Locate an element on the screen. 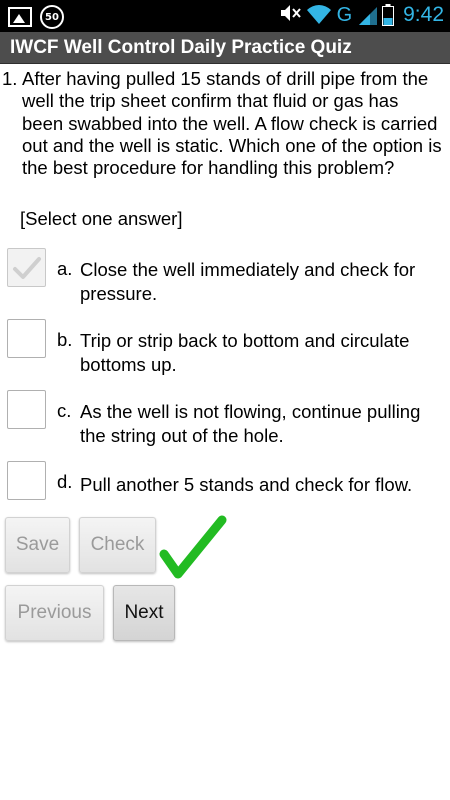 This screenshot has height=800, width=450. option-letter: d. is located at coordinates (65, 481).